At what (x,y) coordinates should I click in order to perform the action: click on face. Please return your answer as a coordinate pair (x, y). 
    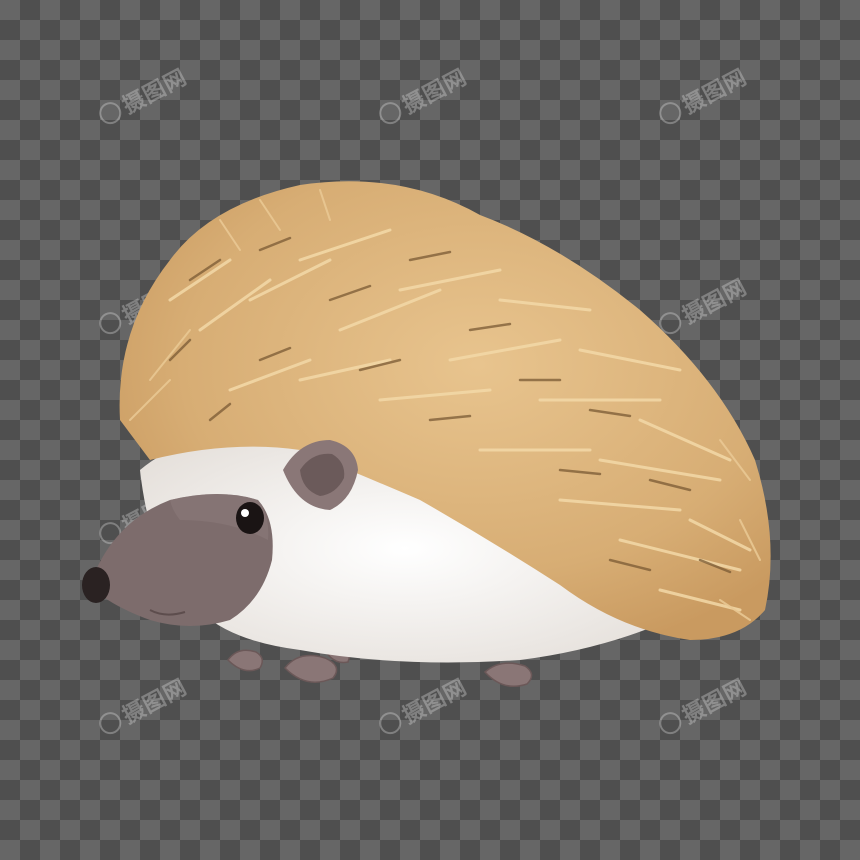
    Looking at the image, I should click on (177, 560).